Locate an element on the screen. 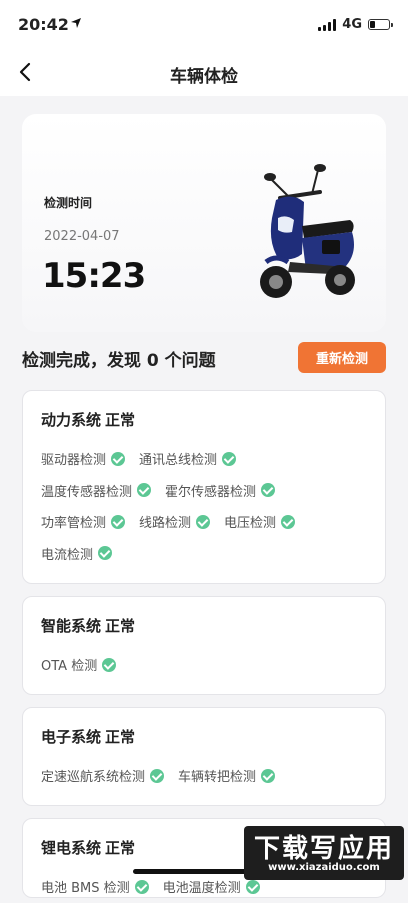  check-item: 车辆转把检测 is located at coordinates (227, 776).